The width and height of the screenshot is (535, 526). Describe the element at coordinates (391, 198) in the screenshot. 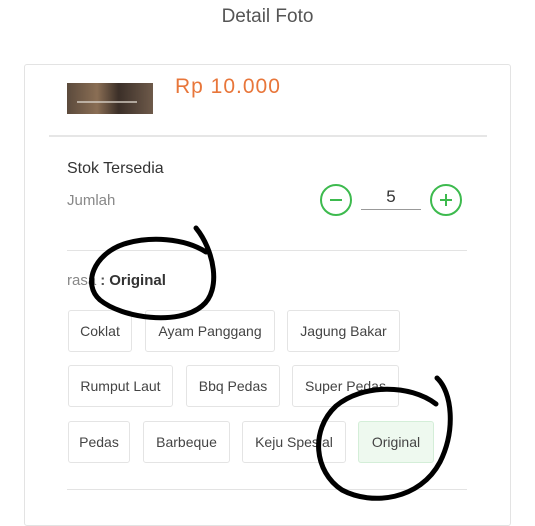

I see `quantity-input: 5` at that location.